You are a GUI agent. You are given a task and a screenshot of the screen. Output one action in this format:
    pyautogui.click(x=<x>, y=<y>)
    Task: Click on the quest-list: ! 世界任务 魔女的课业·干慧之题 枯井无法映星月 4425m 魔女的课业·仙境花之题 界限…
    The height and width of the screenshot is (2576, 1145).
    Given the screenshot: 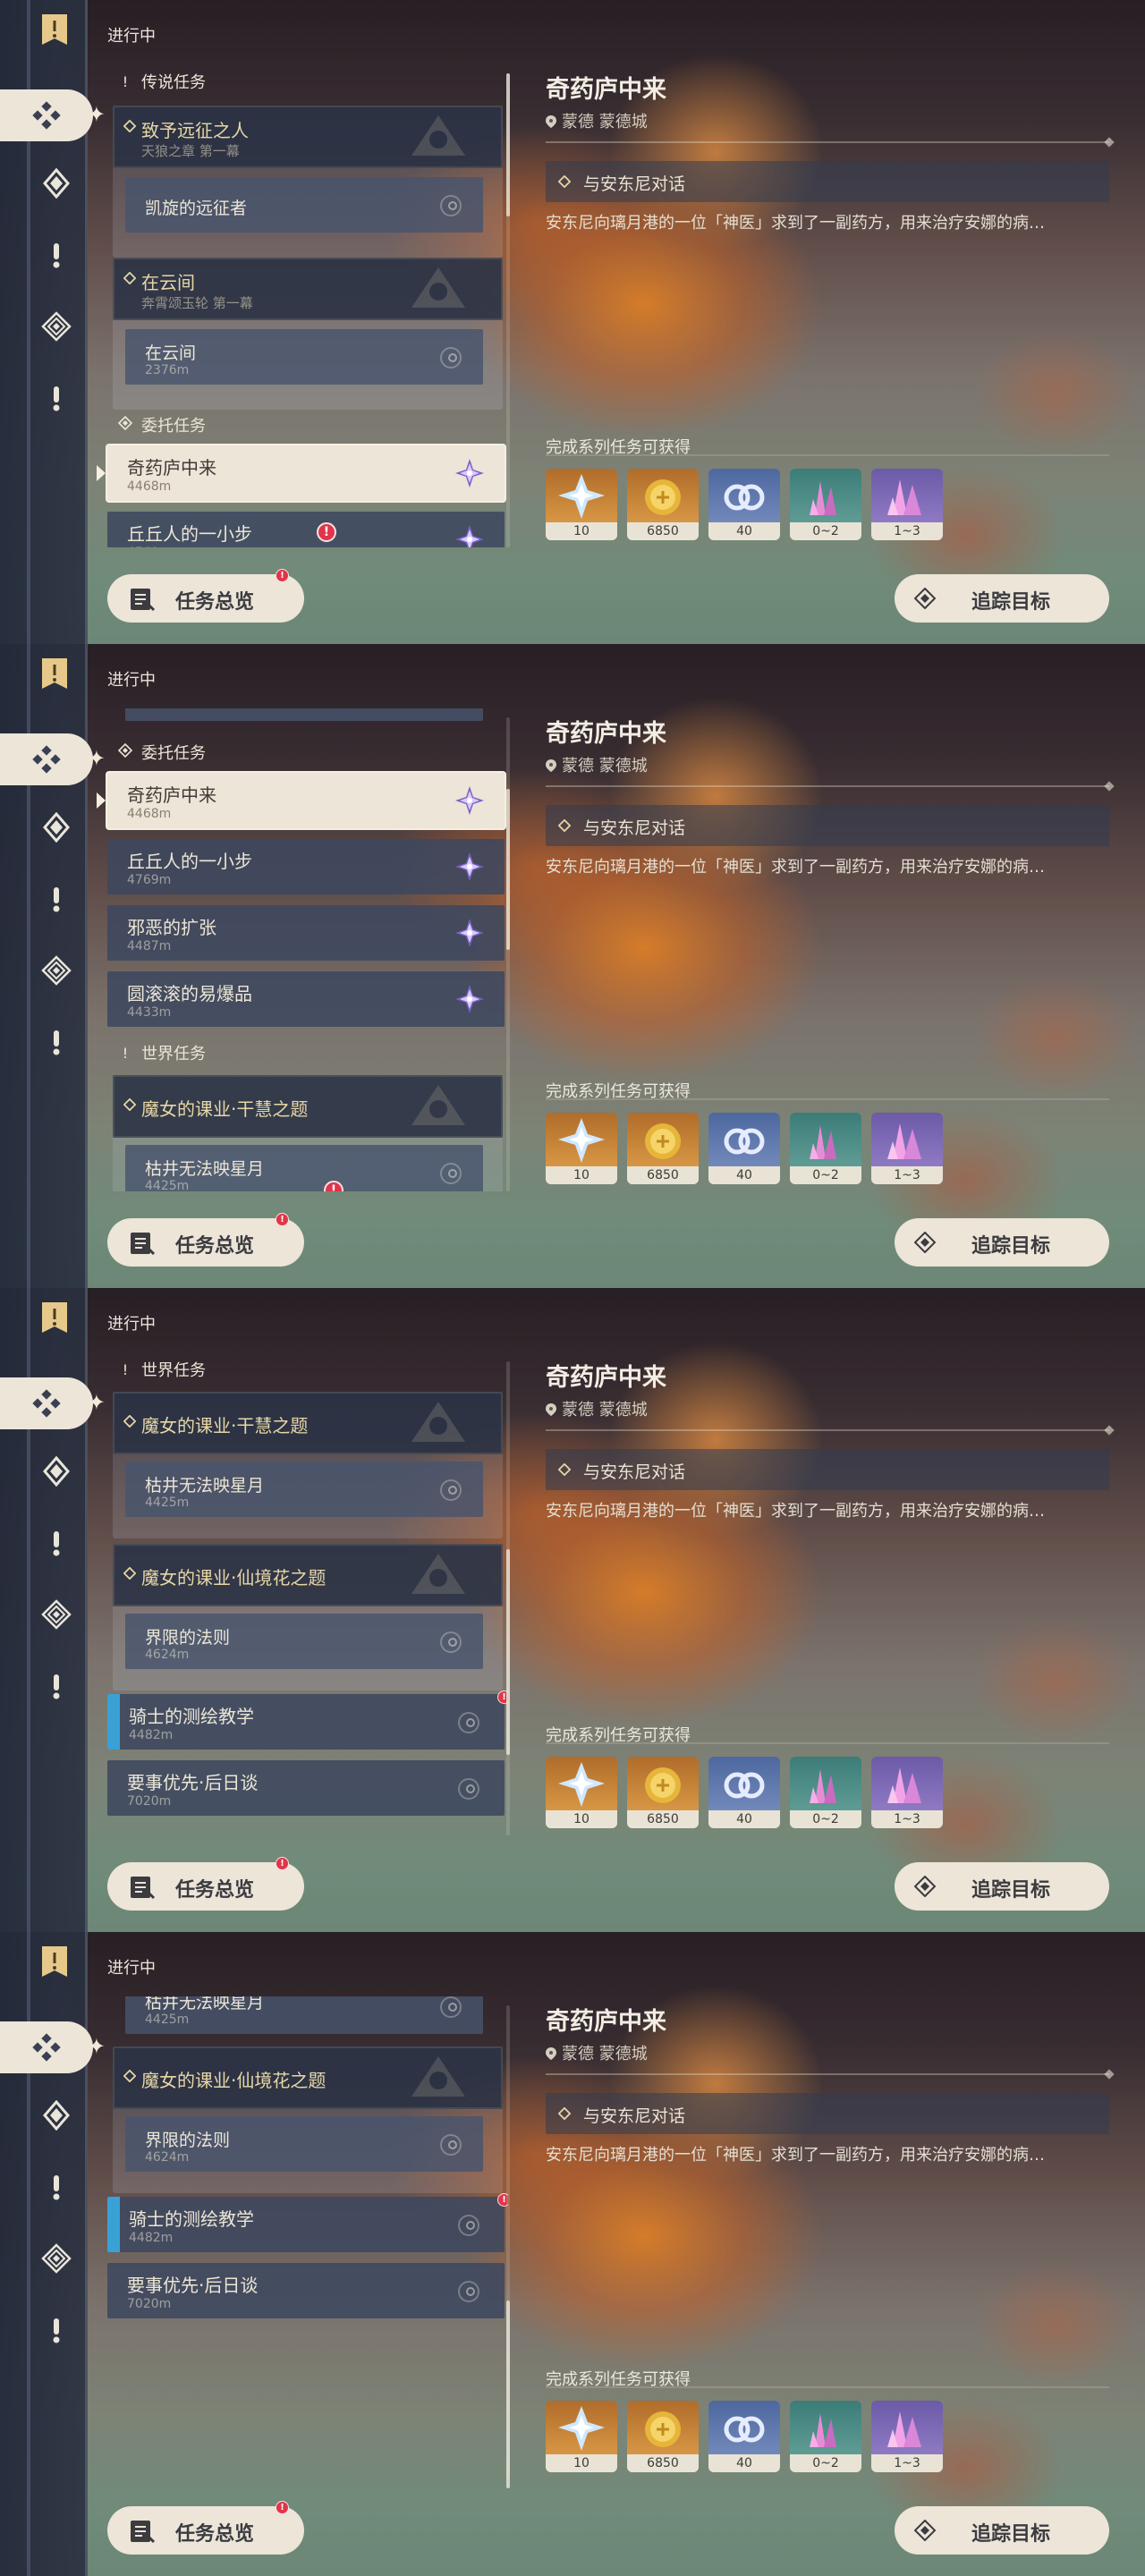 What is the action you would take?
    pyautogui.click(x=302, y=1593)
    